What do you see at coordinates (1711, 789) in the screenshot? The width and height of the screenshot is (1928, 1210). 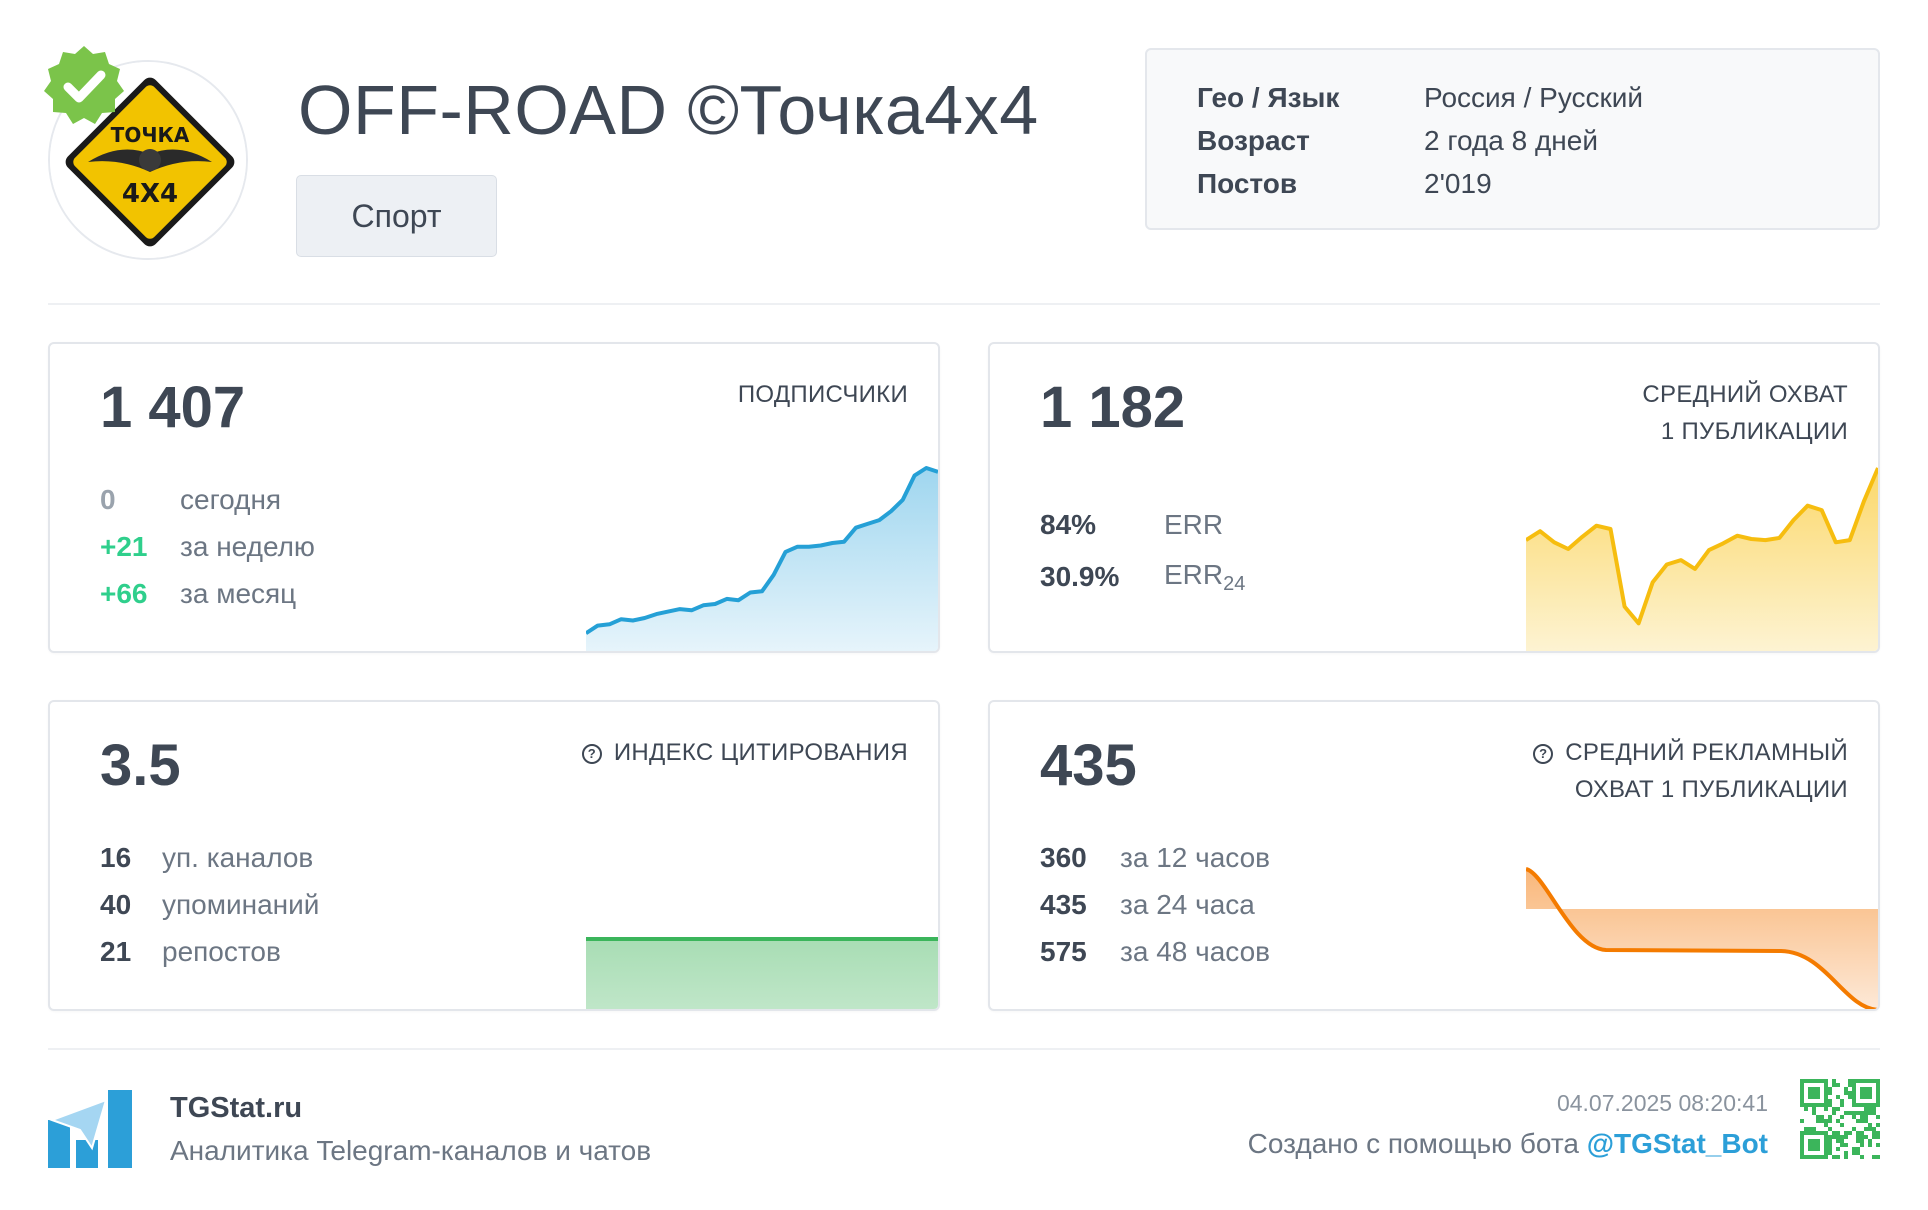 I see `ad-reach-label-line2: ОХВАТ 1 ПУБЛИКАЦИИ` at bounding box center [1711, 789].